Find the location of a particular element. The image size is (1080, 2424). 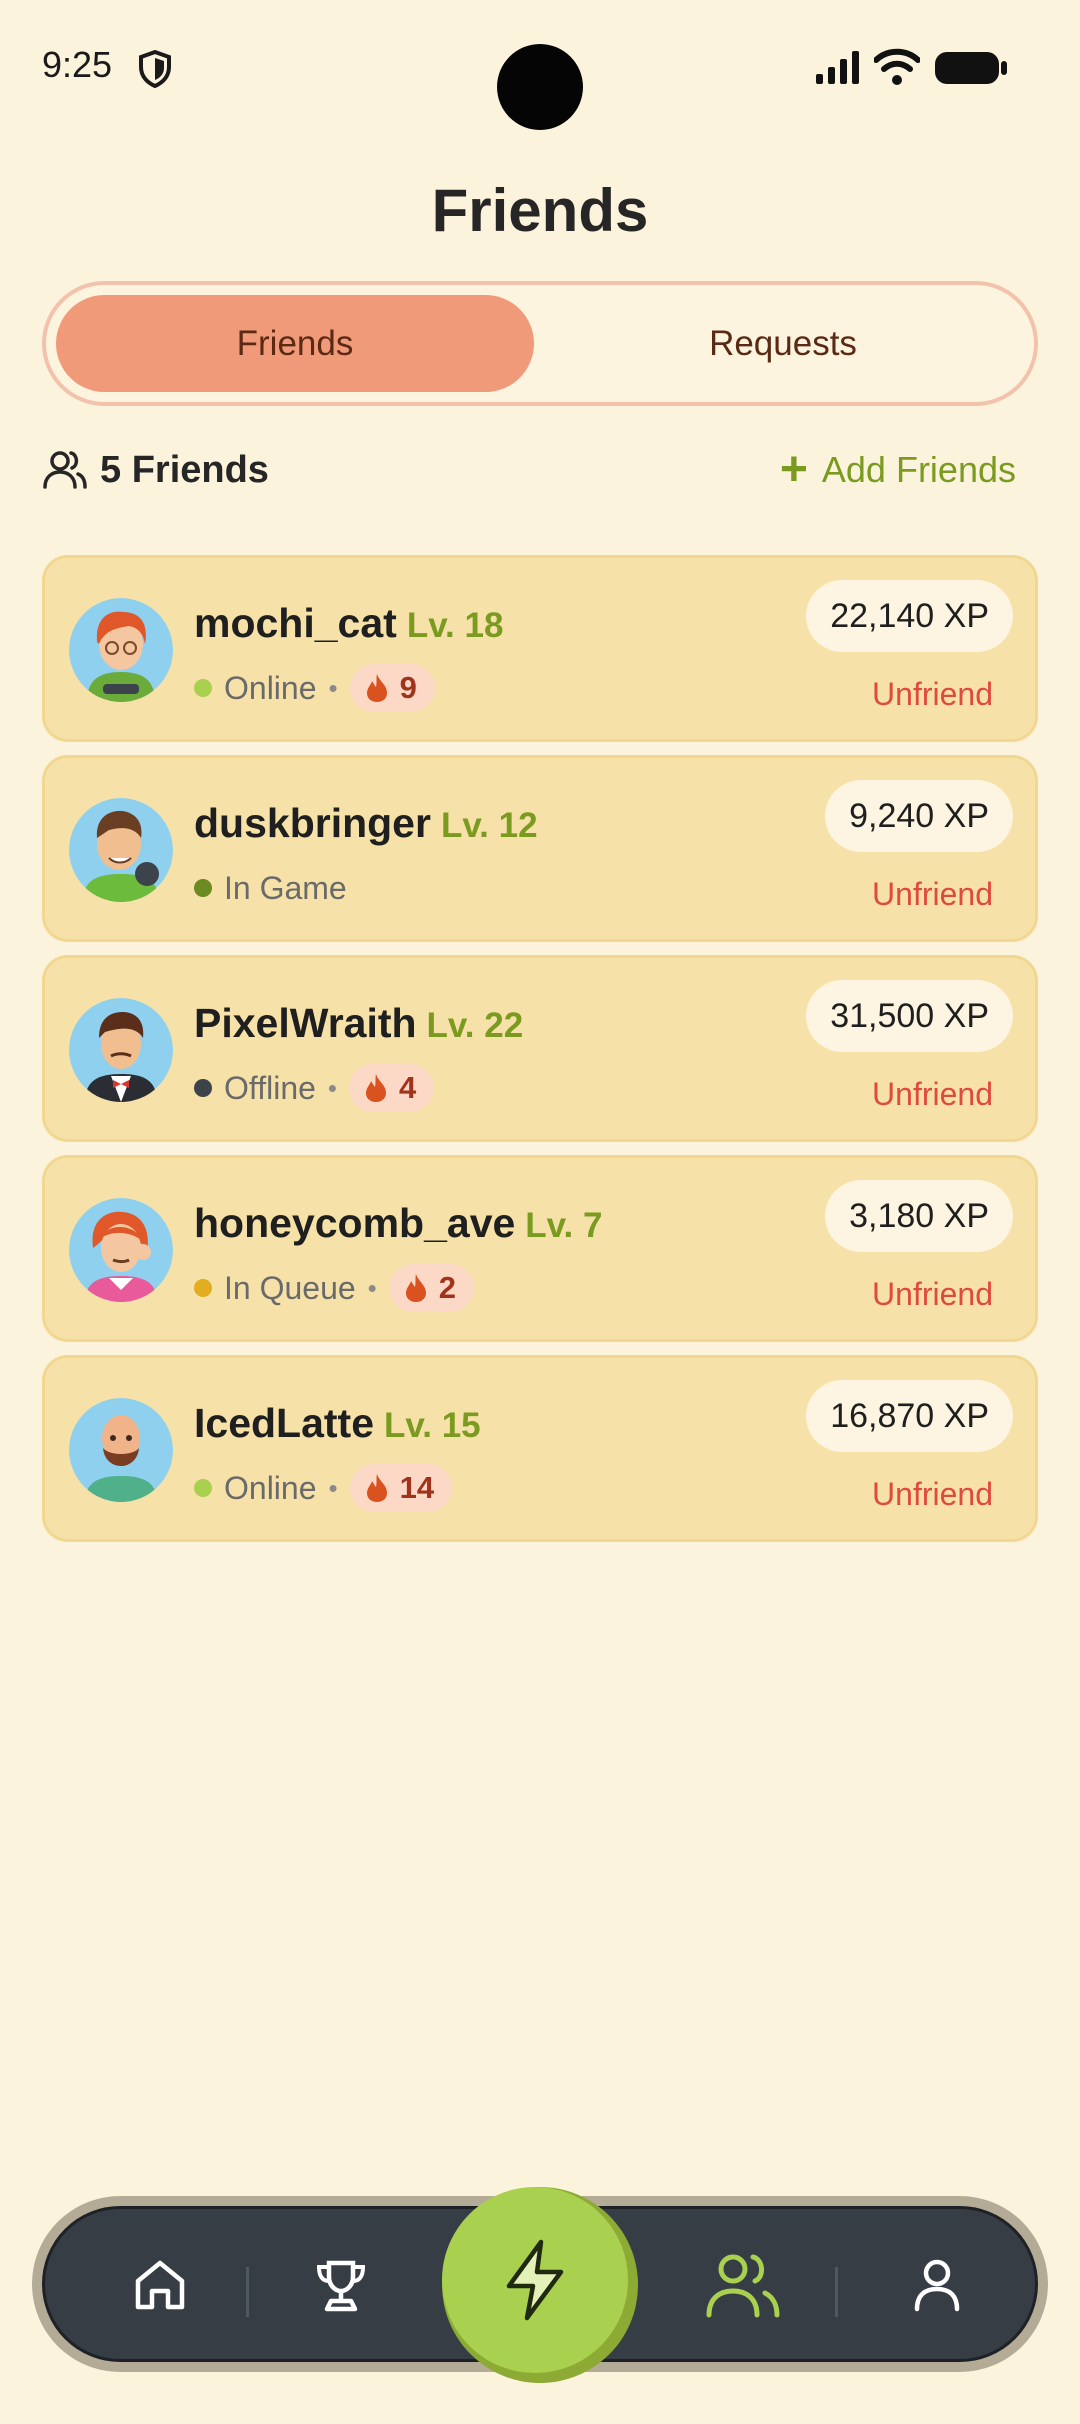

friends-icon is located at coordinates (743, 2286).